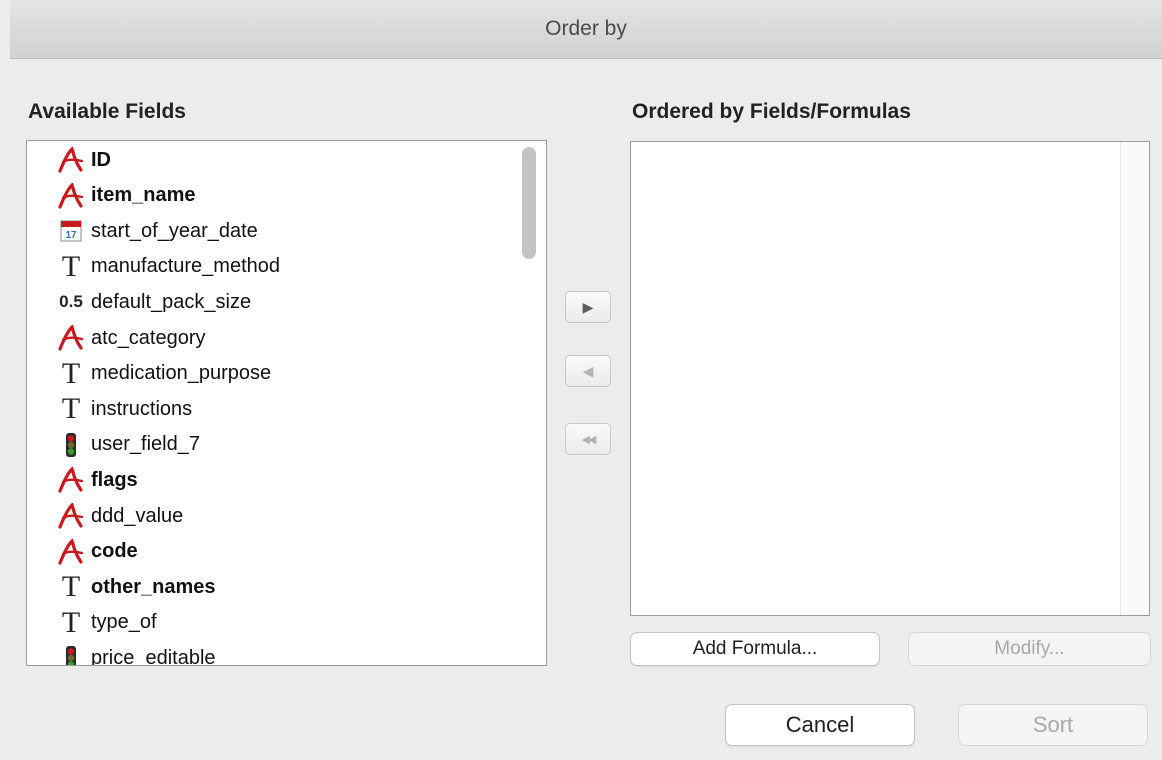 The height and width of the screenshot is (760, 1162). Describe the element at coordinates (107, 111) in the screenshot. I see `available-fields-label: Available Fields` at that location.